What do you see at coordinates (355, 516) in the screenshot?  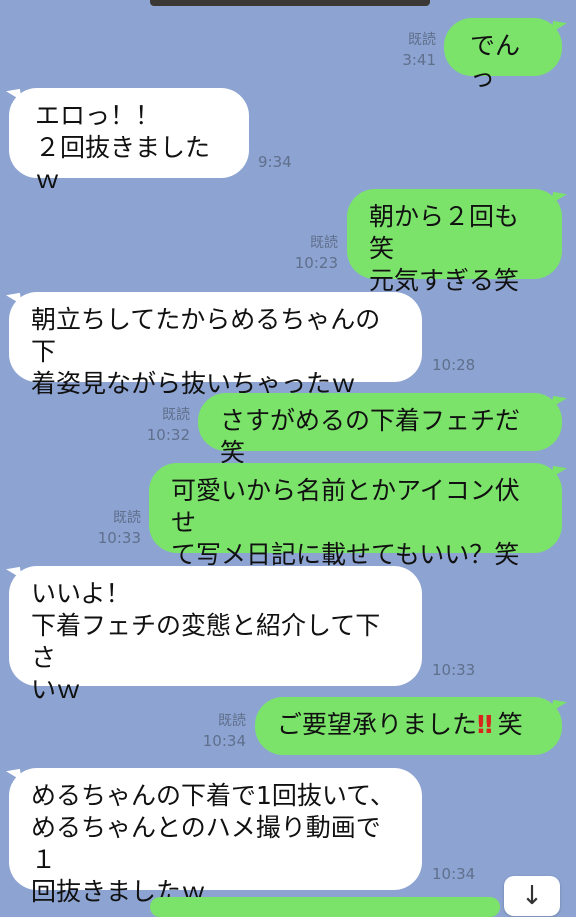 I see `message-bubble: 可愛いから名前とかアイコン伏せ て写メ日記に載せてもいい？笑` at bounding box center [355, 516].